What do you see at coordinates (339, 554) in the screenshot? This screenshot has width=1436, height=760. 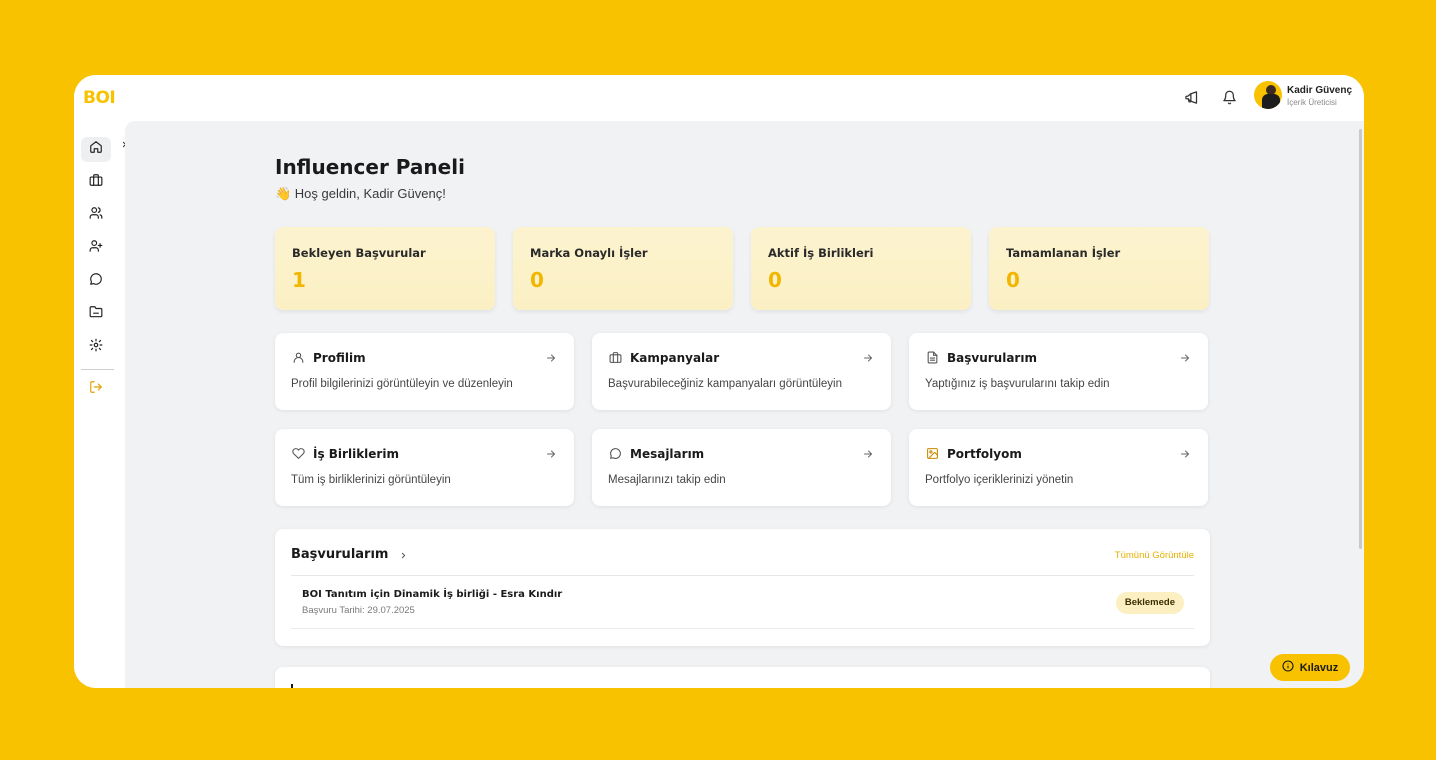 I see `panel-title: Başvurularım` at bounding box center [339, 554].